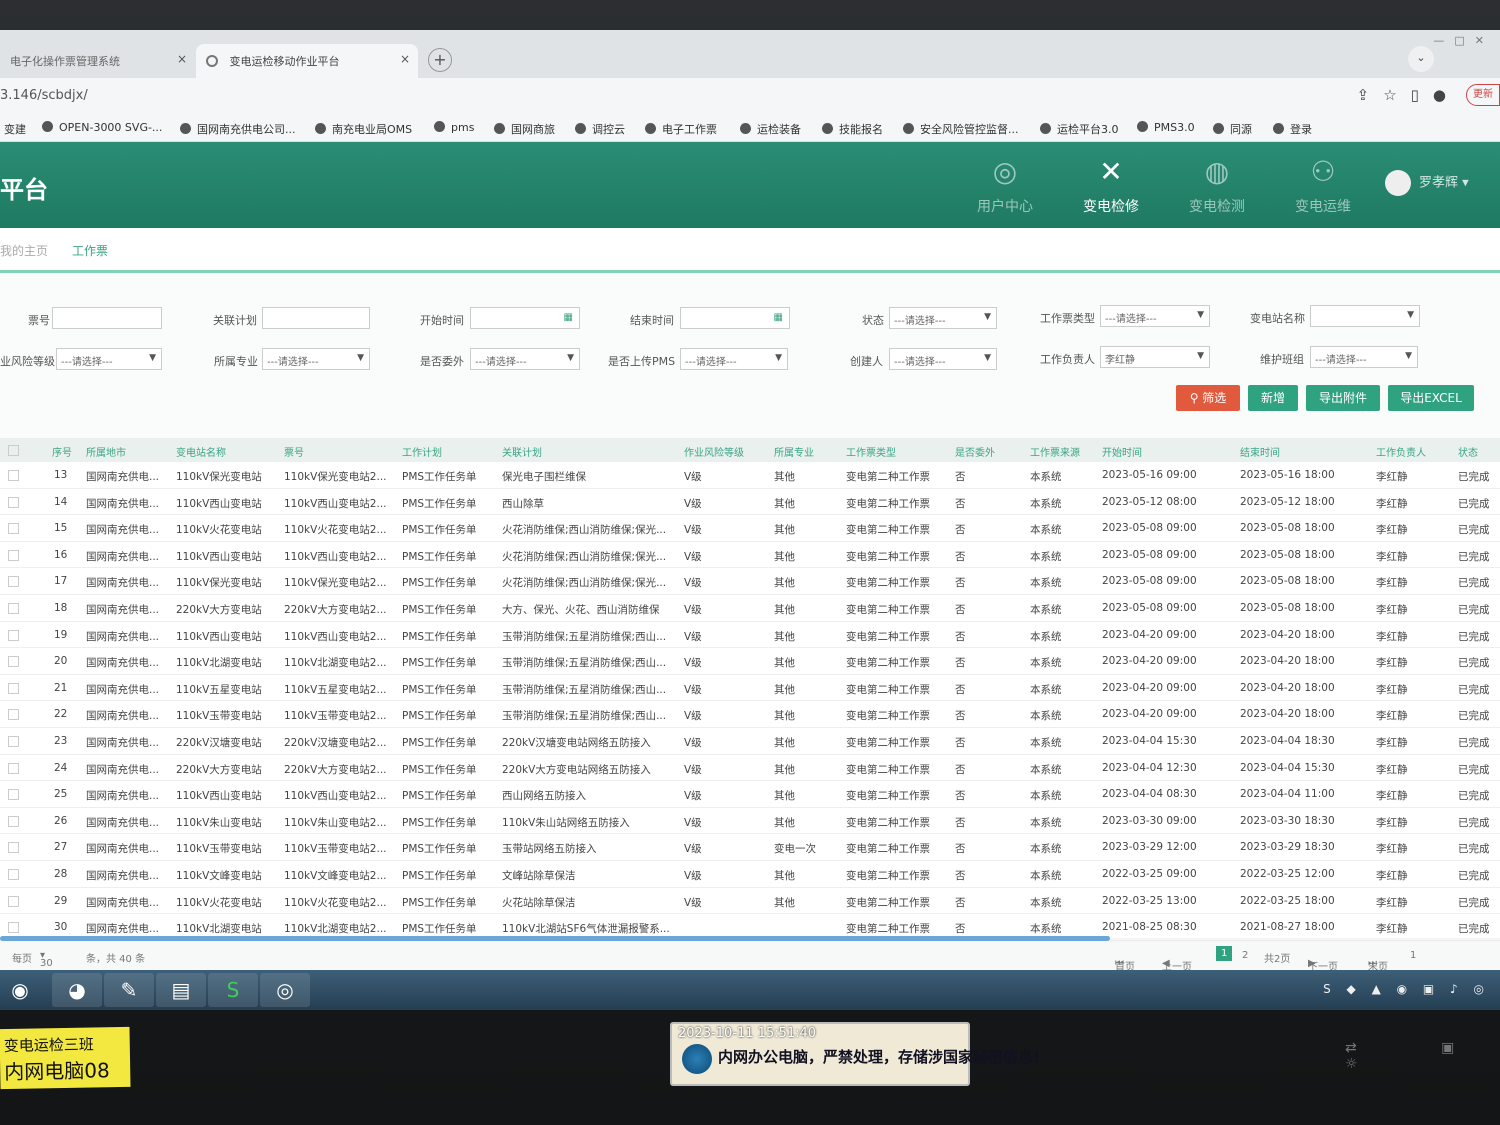 This screenshot has height=1125, width=1500. Describe the element at coordinates (1463, 40) in the screenshot. I see `window-controls: —□✕` at that location.